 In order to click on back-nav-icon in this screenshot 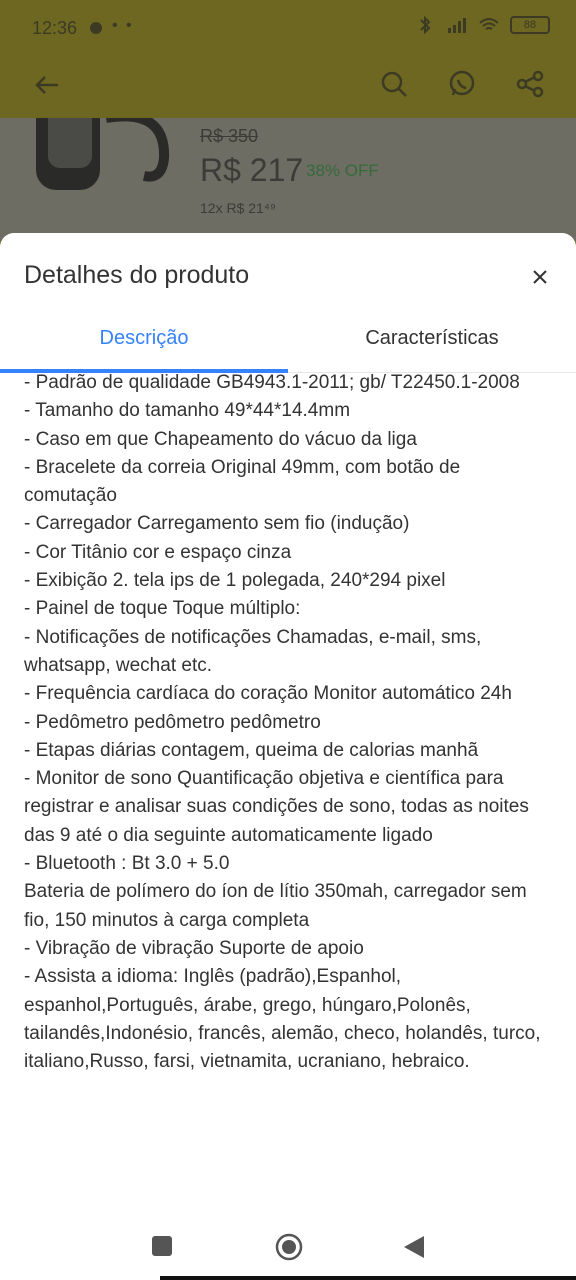, I will do `click(414, 1247)`.